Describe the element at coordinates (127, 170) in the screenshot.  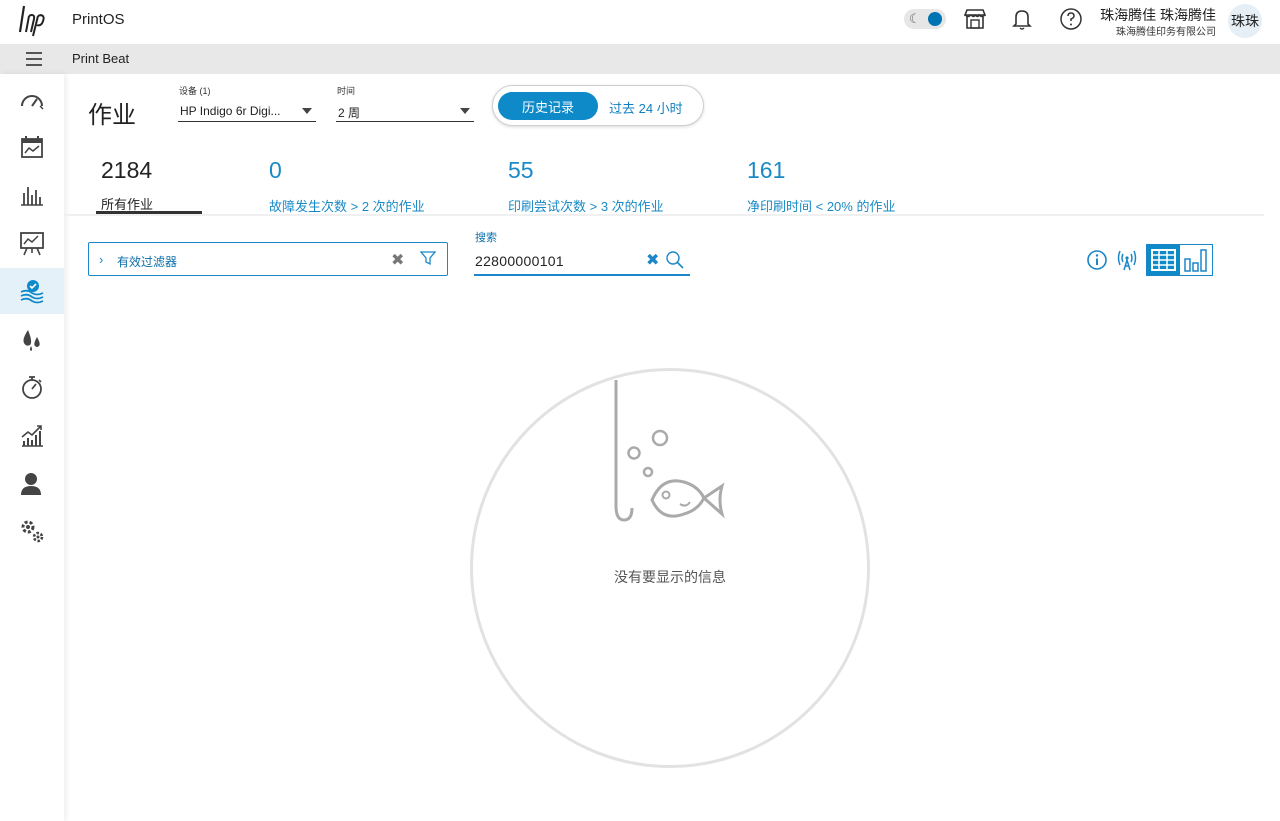
I see `stat-value: 2184` at that location.